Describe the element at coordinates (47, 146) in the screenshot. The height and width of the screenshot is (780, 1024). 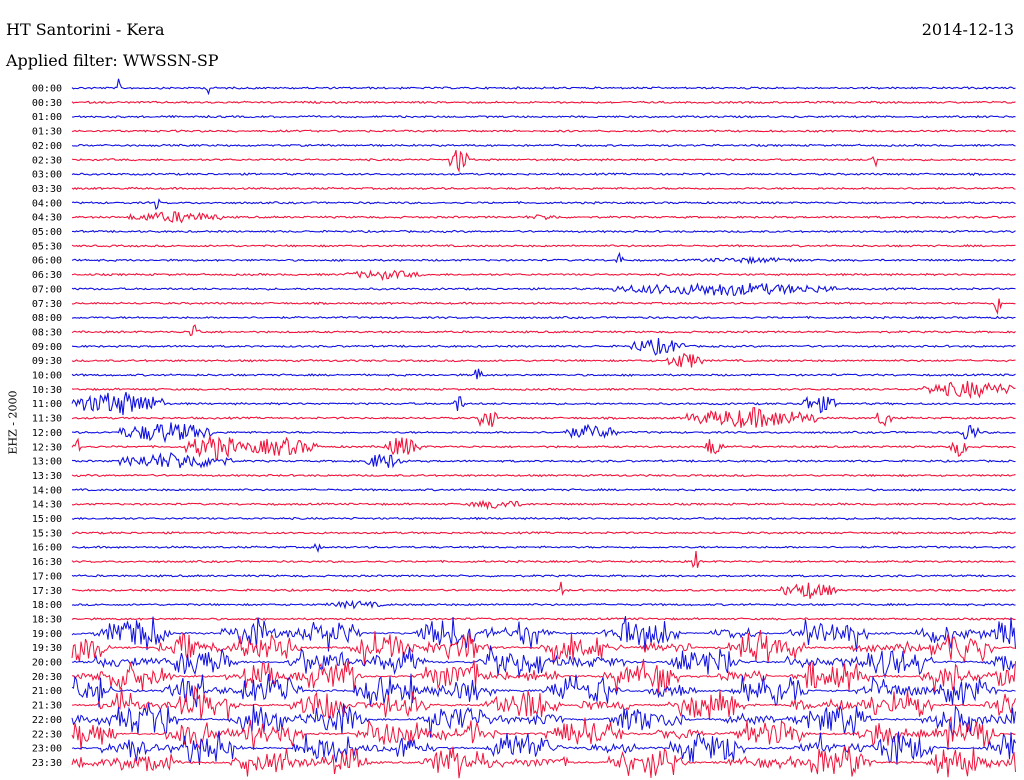
I see `time-tick-label: 02:00` at that location.